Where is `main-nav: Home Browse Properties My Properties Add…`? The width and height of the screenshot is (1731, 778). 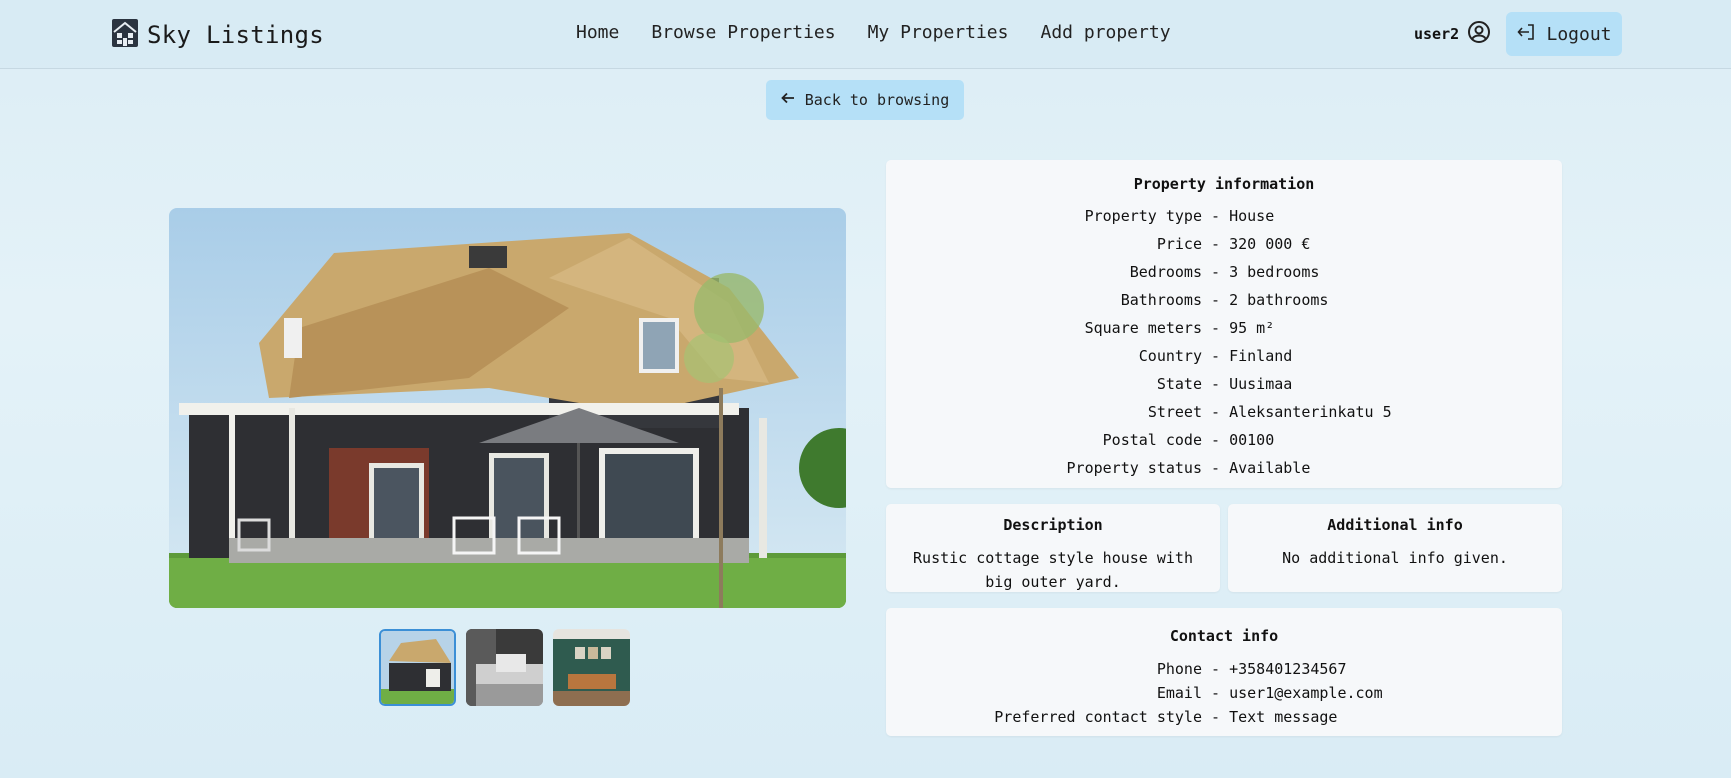
main-nav: Home Browse Properties My Properties Add… is located at coordinates (873, 32).